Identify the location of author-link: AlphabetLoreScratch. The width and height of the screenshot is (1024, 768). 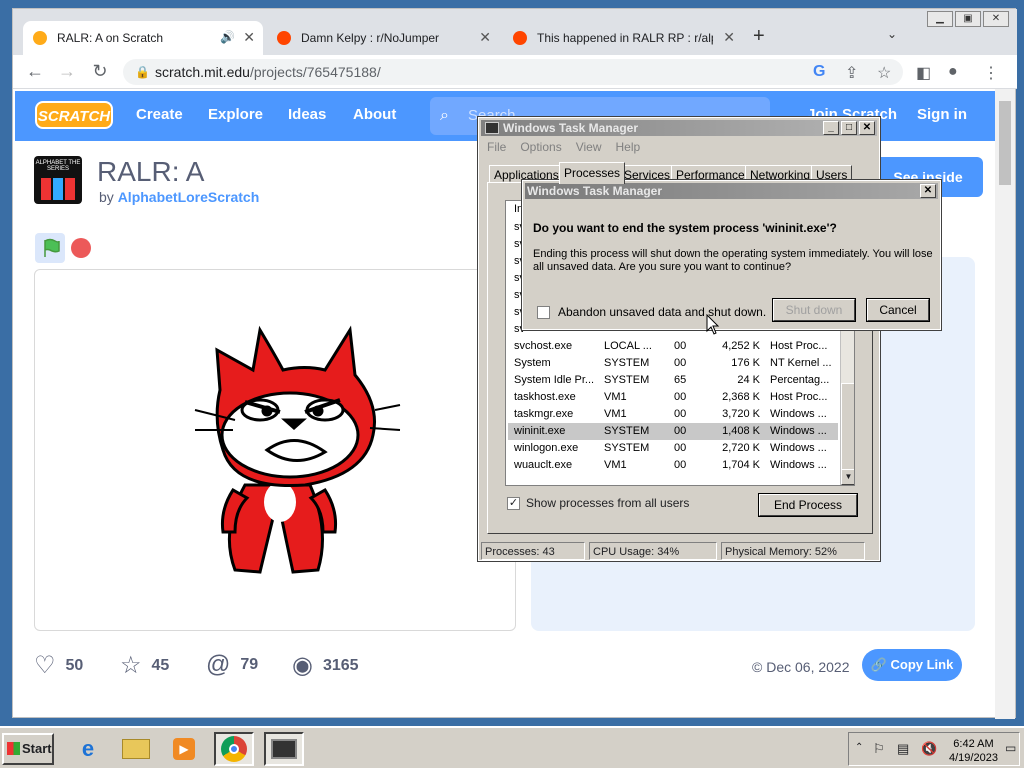
(189, 197).